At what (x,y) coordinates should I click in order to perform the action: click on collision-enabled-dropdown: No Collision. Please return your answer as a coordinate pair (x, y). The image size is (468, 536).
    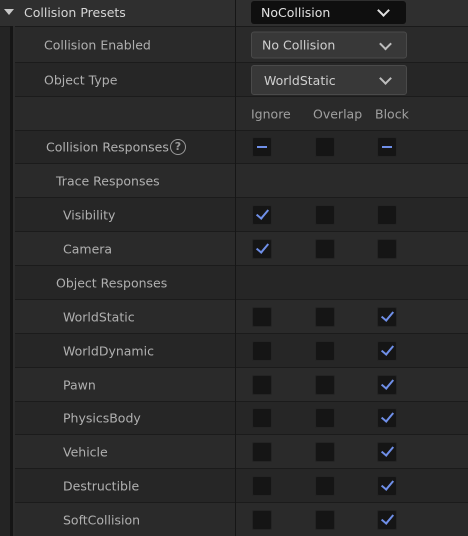
    Looking at the image, I should click on (329, 44).